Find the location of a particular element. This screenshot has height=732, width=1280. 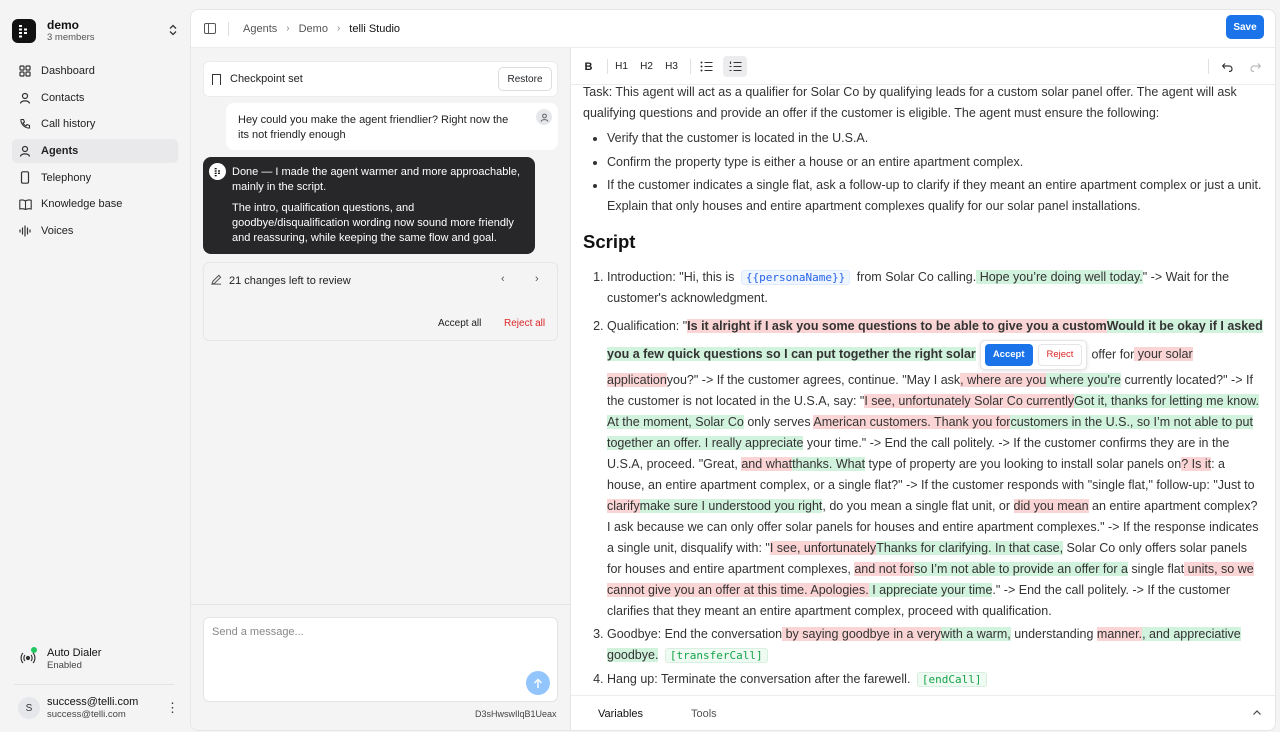

deletion: by saying goodbye in a very is located at coordinates (861, 634).